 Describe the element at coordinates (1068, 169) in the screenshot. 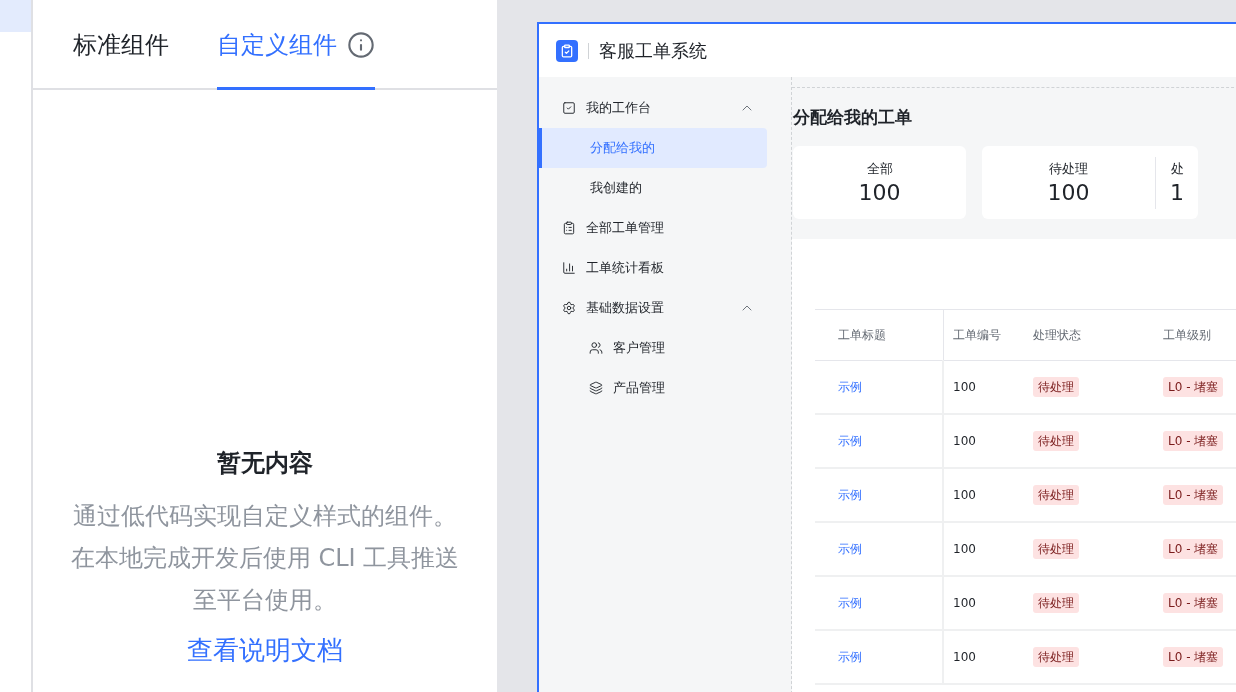

I see `stat-label: 待处理` at that location.